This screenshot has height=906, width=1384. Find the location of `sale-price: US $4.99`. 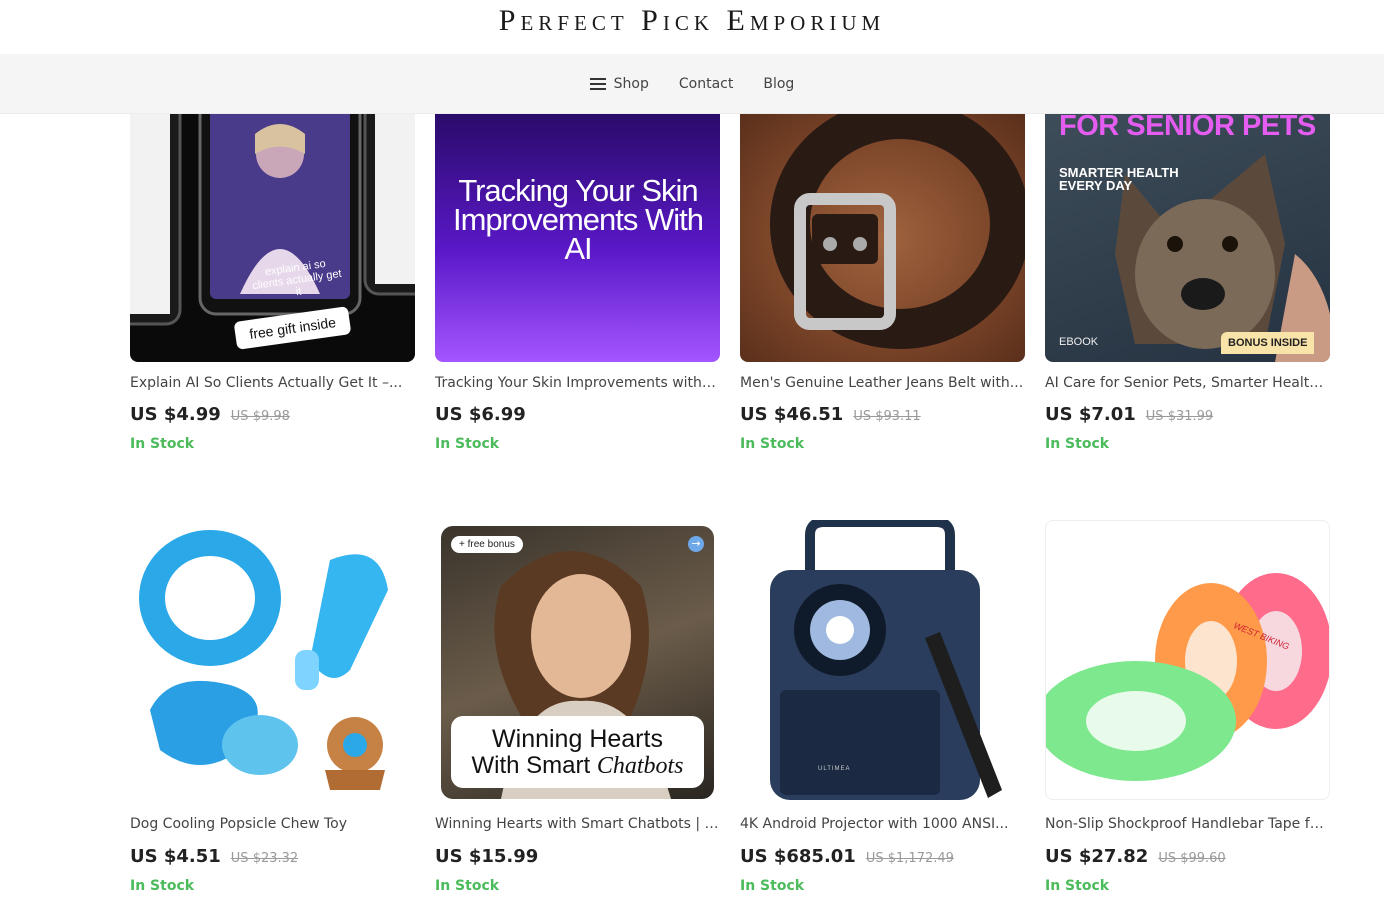

sale-price: US $4.99 is located at coordinates (175, 414).